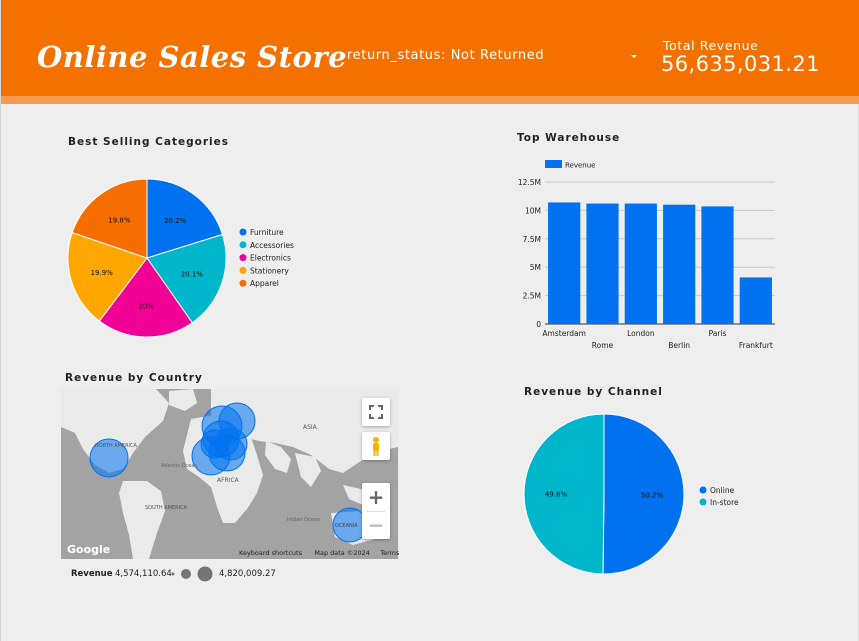  Describe the element at coordinates (634, 497) in the screenshot. I see `channel-pie-chart: 50.2% Online 49.8% In-store` at that location.